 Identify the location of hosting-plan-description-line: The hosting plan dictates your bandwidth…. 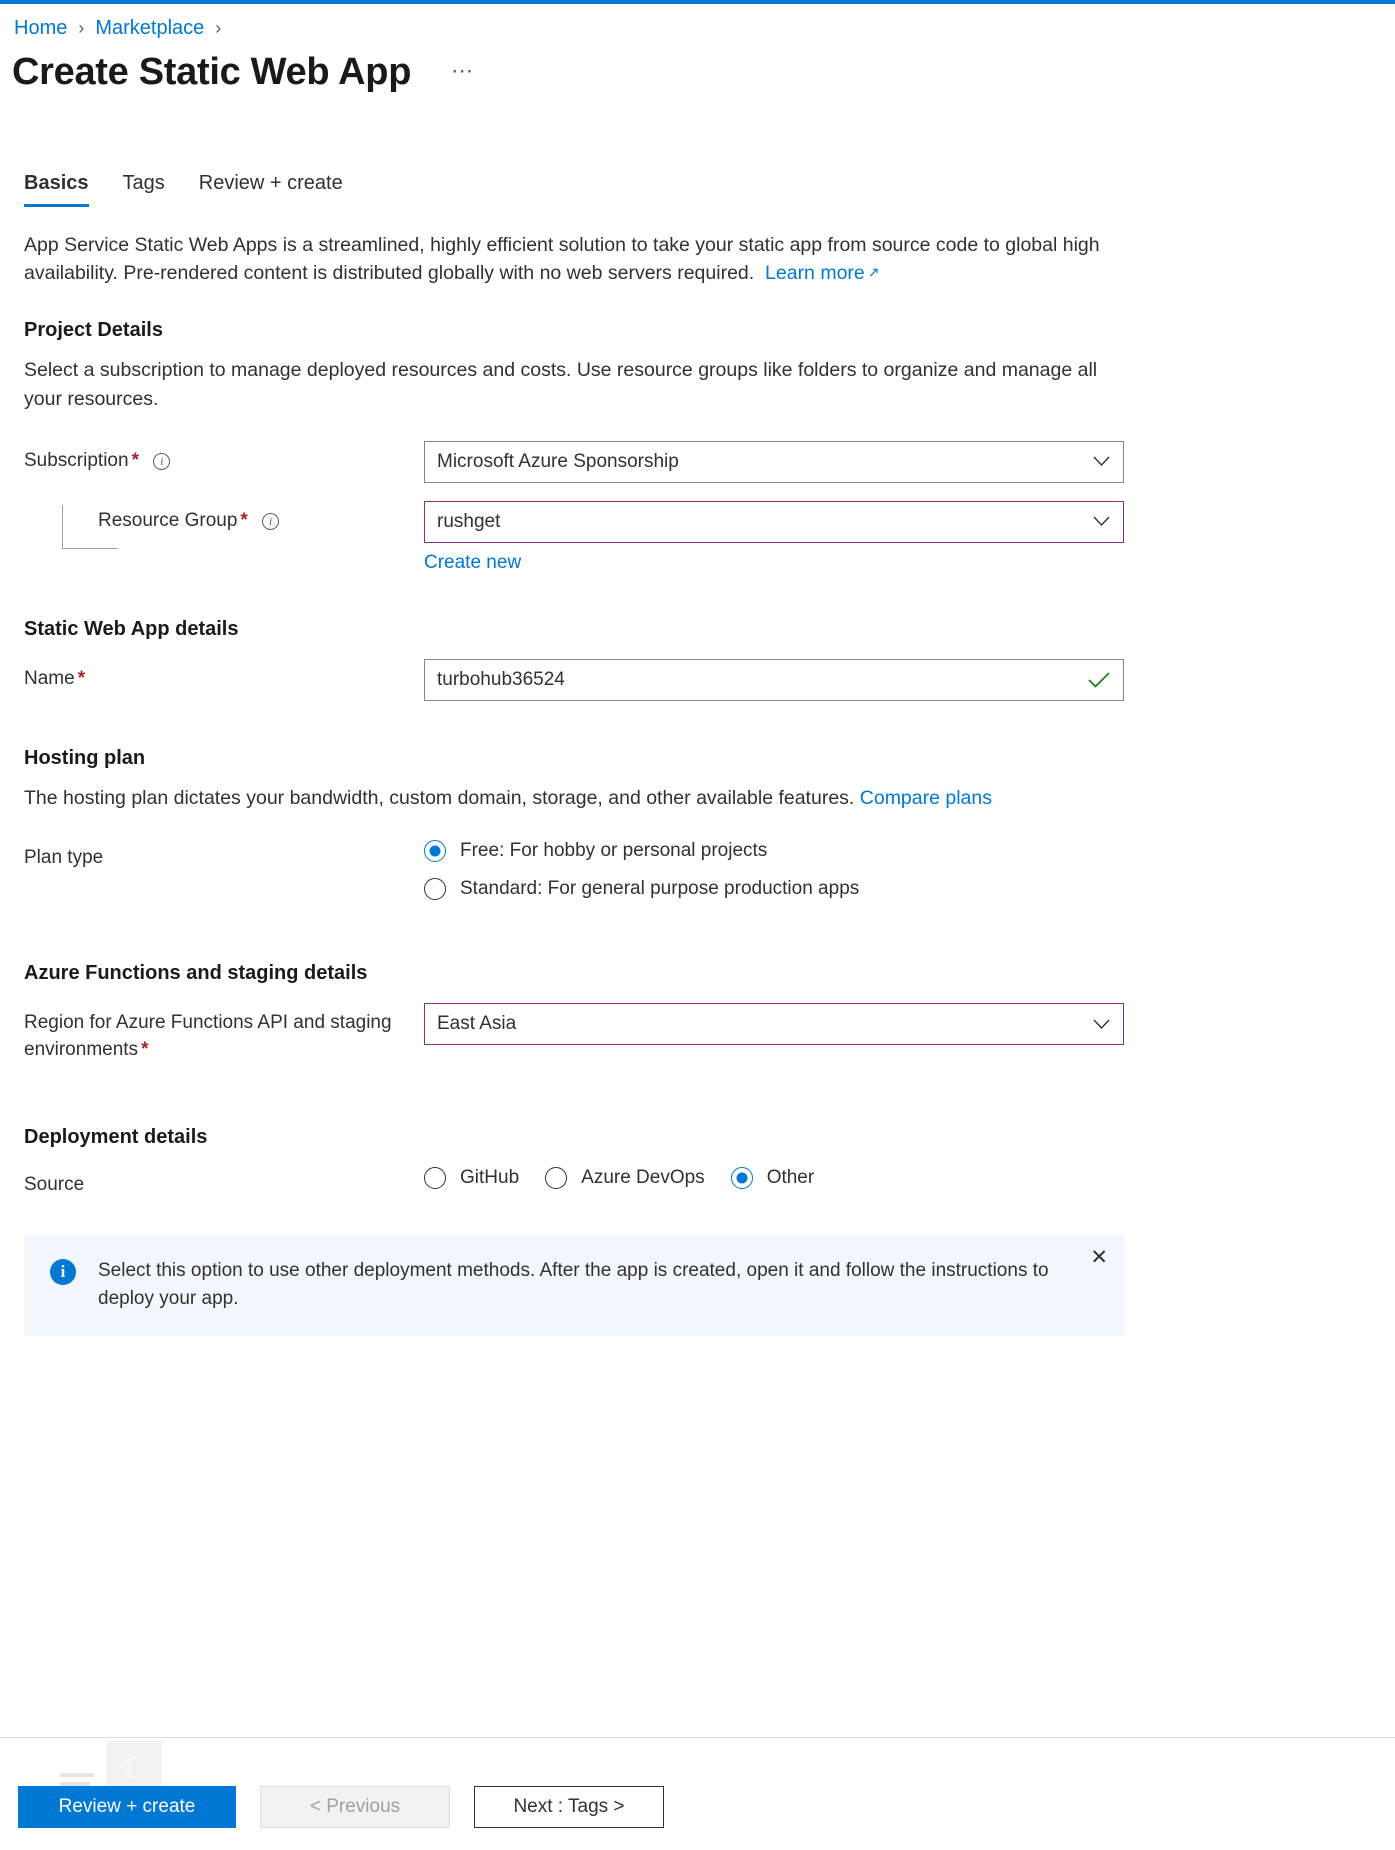
(576, 798).